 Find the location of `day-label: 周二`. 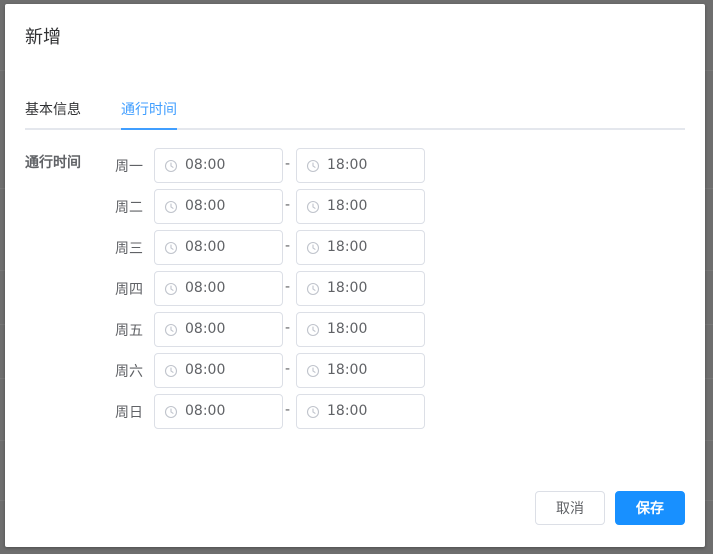

day-label: 周二 is located at coordinates (129, 208).